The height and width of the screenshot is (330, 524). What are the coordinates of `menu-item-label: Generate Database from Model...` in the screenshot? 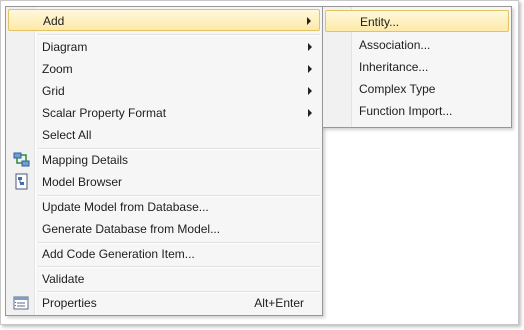 It's located at (131, 229).